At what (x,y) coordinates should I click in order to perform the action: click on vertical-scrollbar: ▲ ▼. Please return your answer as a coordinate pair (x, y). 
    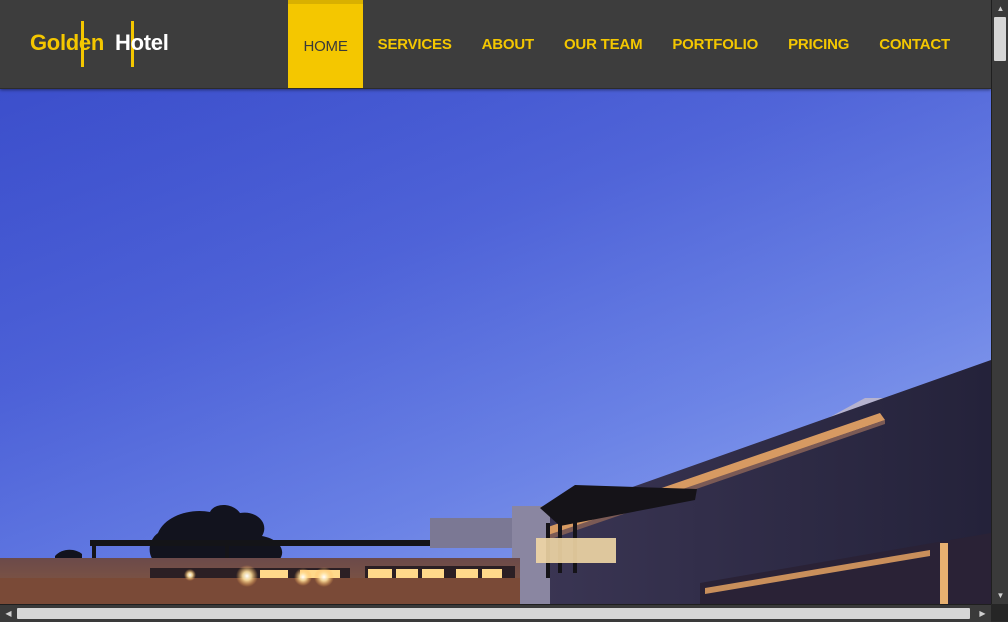
    Looking at the image, I should click on (999, 302).